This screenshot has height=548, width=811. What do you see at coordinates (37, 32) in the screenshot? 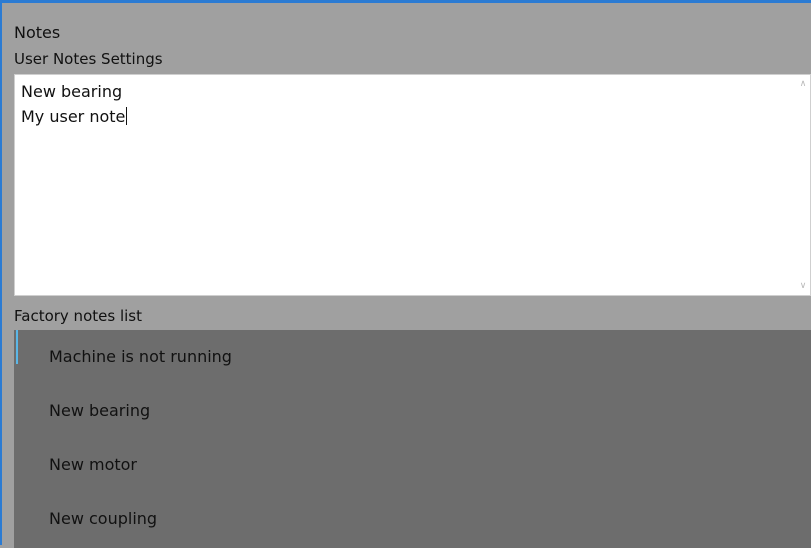
I see `page-title: Notes` at bounding box center [37, 32].